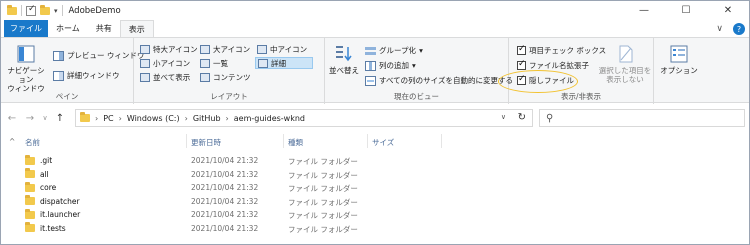 The height and width of the screenshot is (245, 750). What do you see at coordinates (370, 65) in the screenshot?
I see `add-columns-icon` at bounding box center [370, 65].